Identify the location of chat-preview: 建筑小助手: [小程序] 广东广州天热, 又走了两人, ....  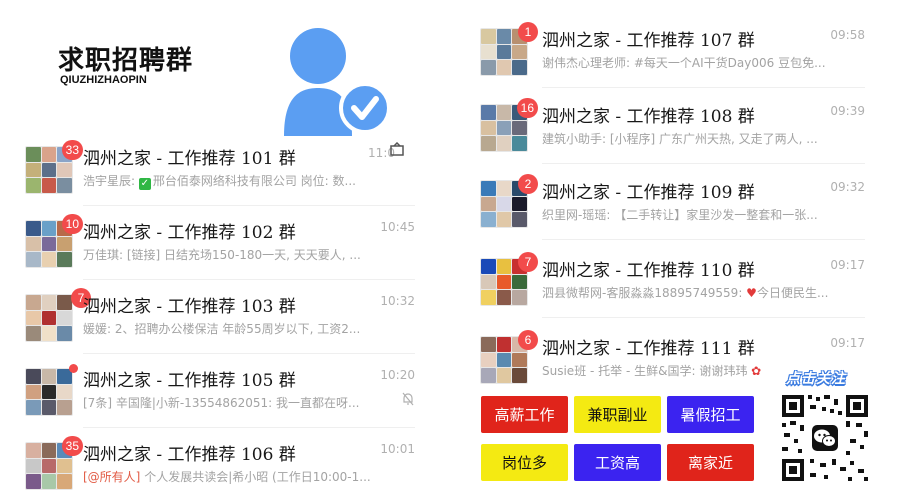
(680, 139).